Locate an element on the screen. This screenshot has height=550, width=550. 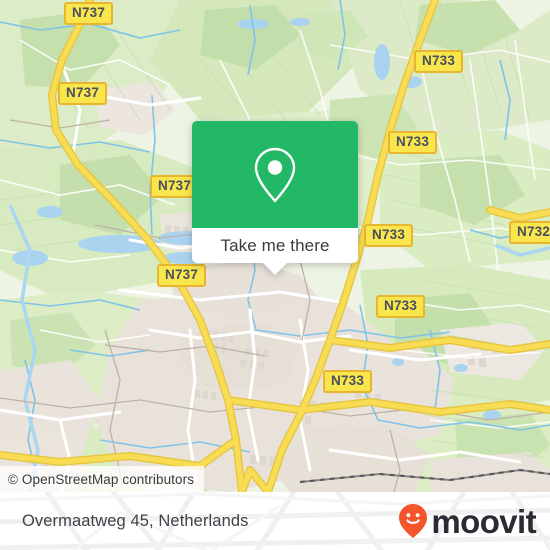
location-pin-icon is located at coordinates (275, 175).